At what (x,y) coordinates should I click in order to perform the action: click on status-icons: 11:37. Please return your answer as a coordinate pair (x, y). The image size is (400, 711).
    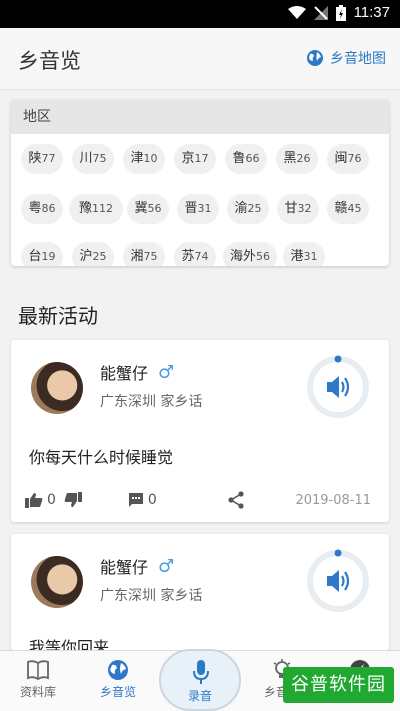
    Looking at the image, I should click on (338, 12).